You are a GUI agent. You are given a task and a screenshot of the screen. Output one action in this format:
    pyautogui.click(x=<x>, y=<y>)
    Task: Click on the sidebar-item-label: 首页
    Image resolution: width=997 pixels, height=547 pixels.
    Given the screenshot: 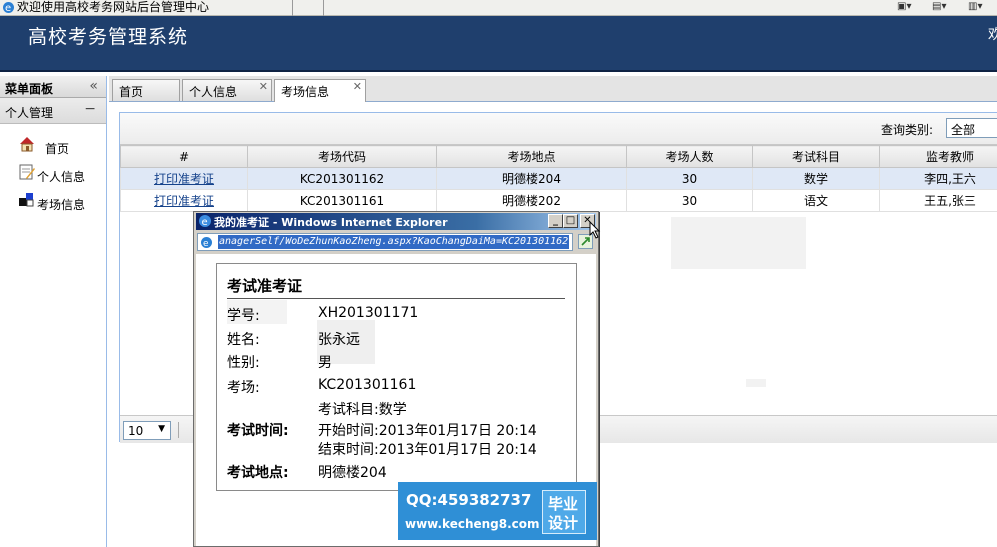 What is the action you would take?
    pyautogui.click(x=57, y=149)
    